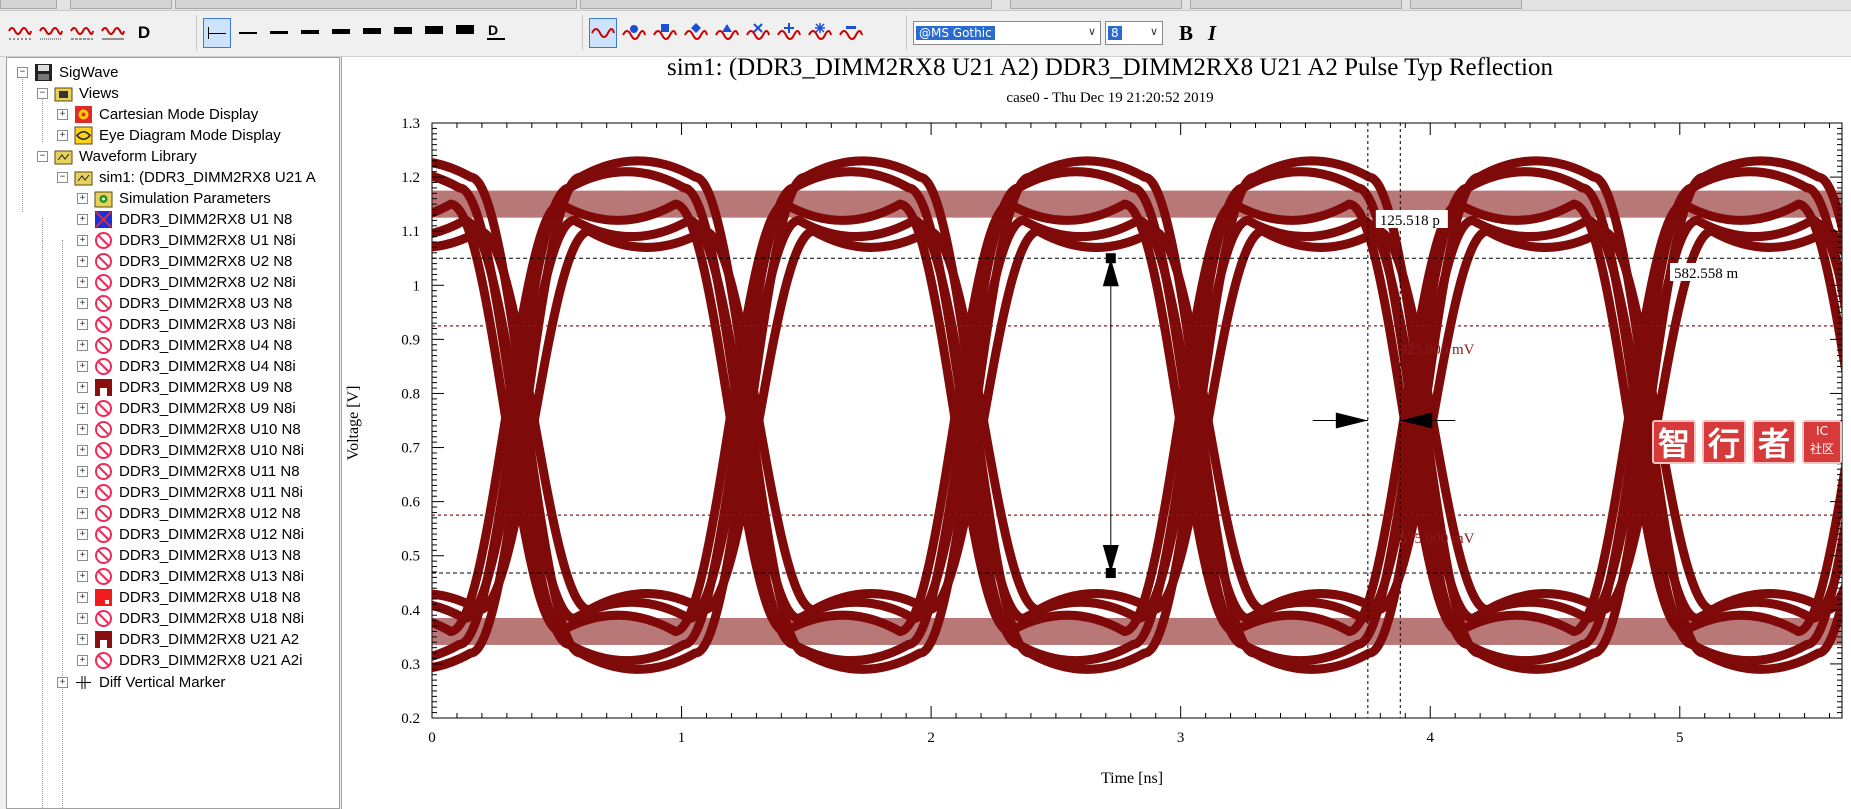 The image size is (1851, 809). I want to click on line-weight-7-icon, so click(403, 33).